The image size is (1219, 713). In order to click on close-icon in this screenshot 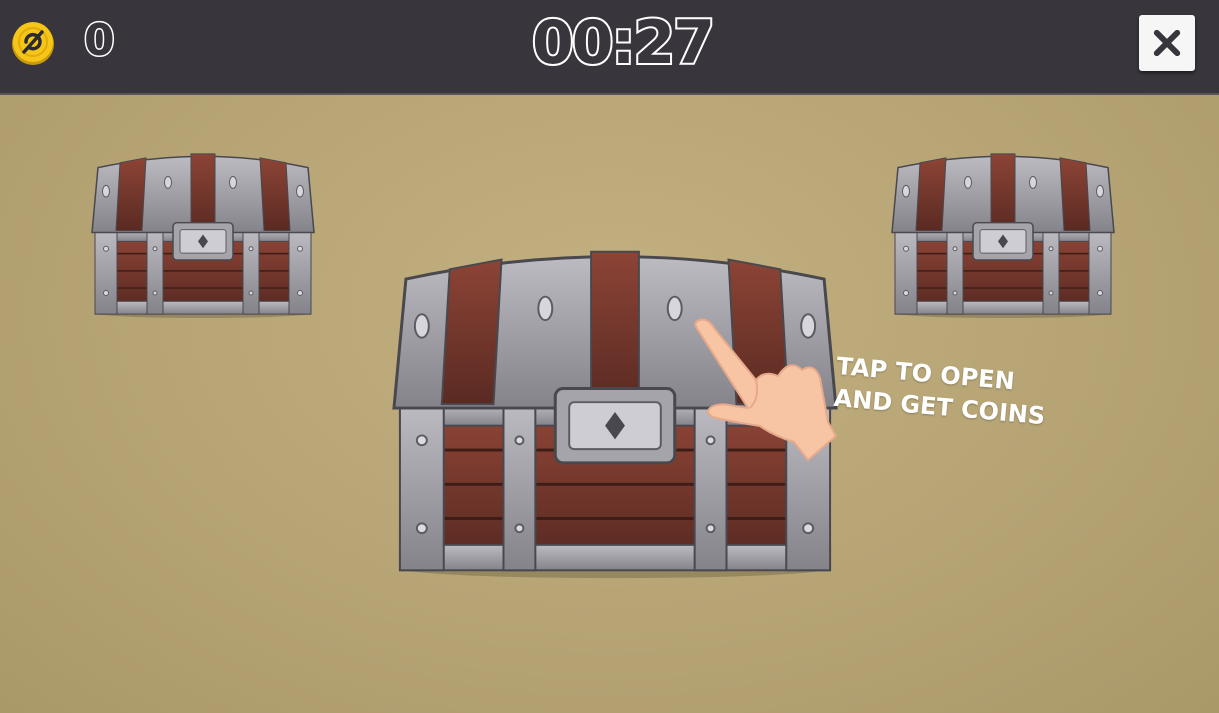, I will do `click(1167, 43)`.